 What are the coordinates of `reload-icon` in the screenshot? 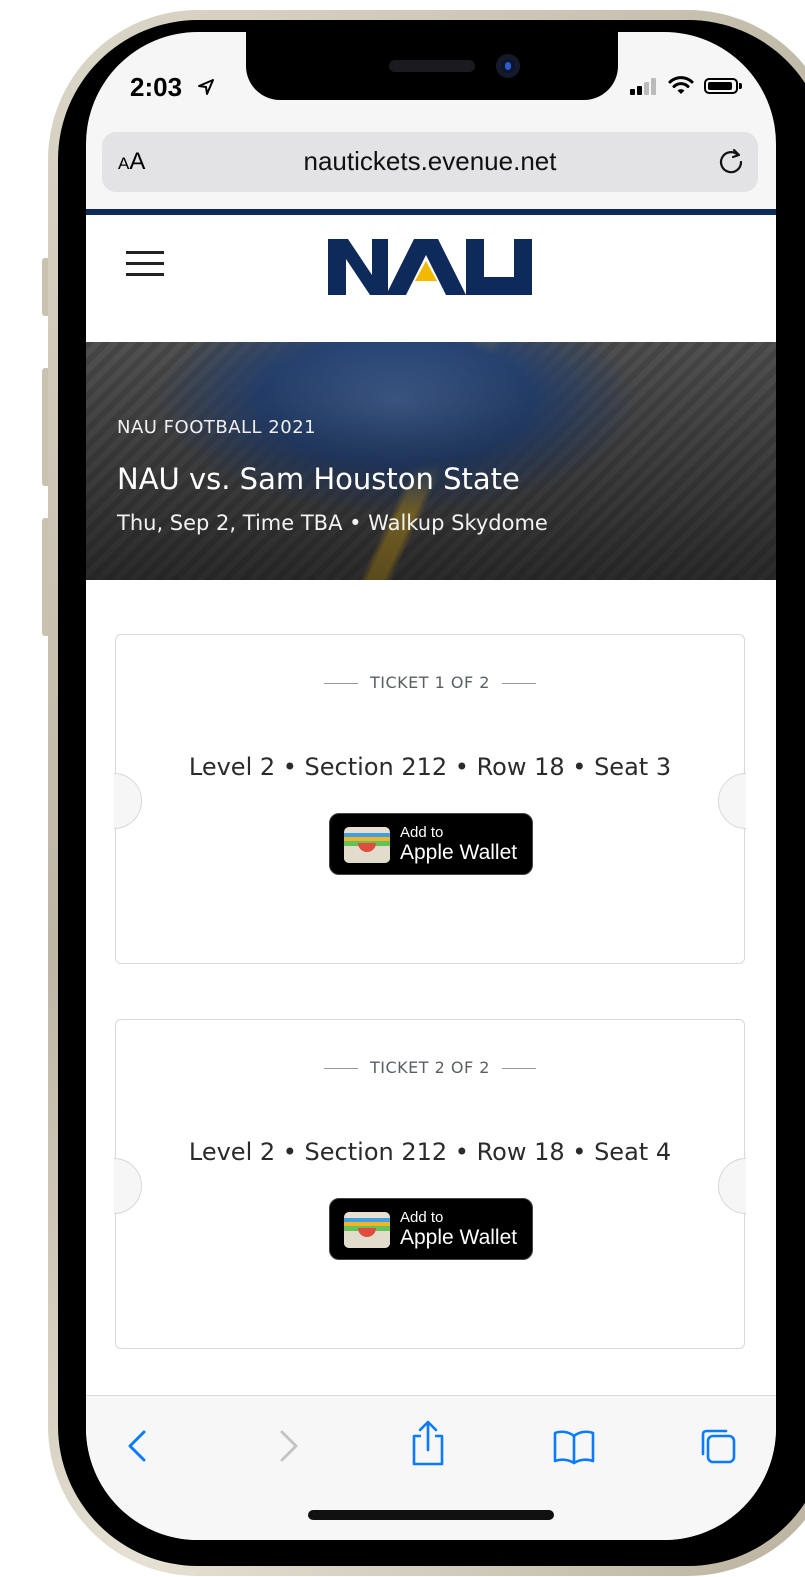 It's located at (731, 161).